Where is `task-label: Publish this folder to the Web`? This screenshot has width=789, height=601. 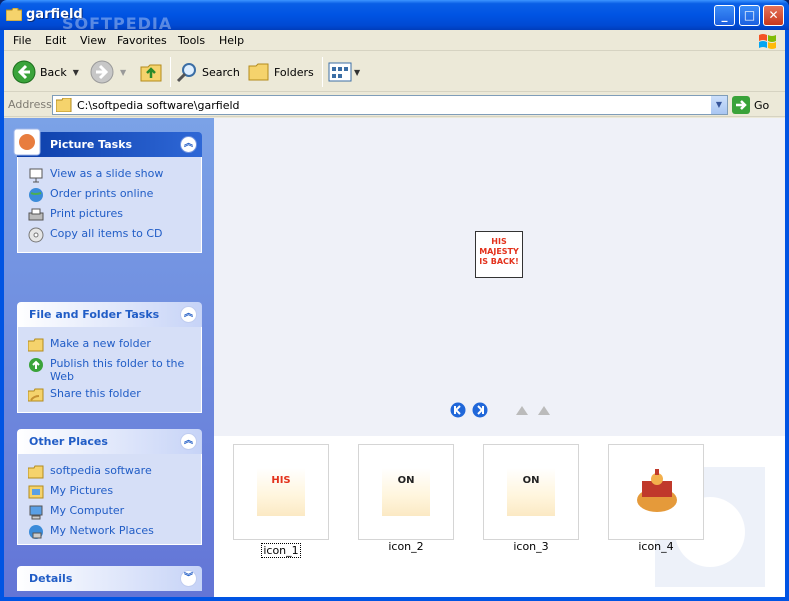
task-label: Publish this folder to the Web is located at coordinates (117, 370).